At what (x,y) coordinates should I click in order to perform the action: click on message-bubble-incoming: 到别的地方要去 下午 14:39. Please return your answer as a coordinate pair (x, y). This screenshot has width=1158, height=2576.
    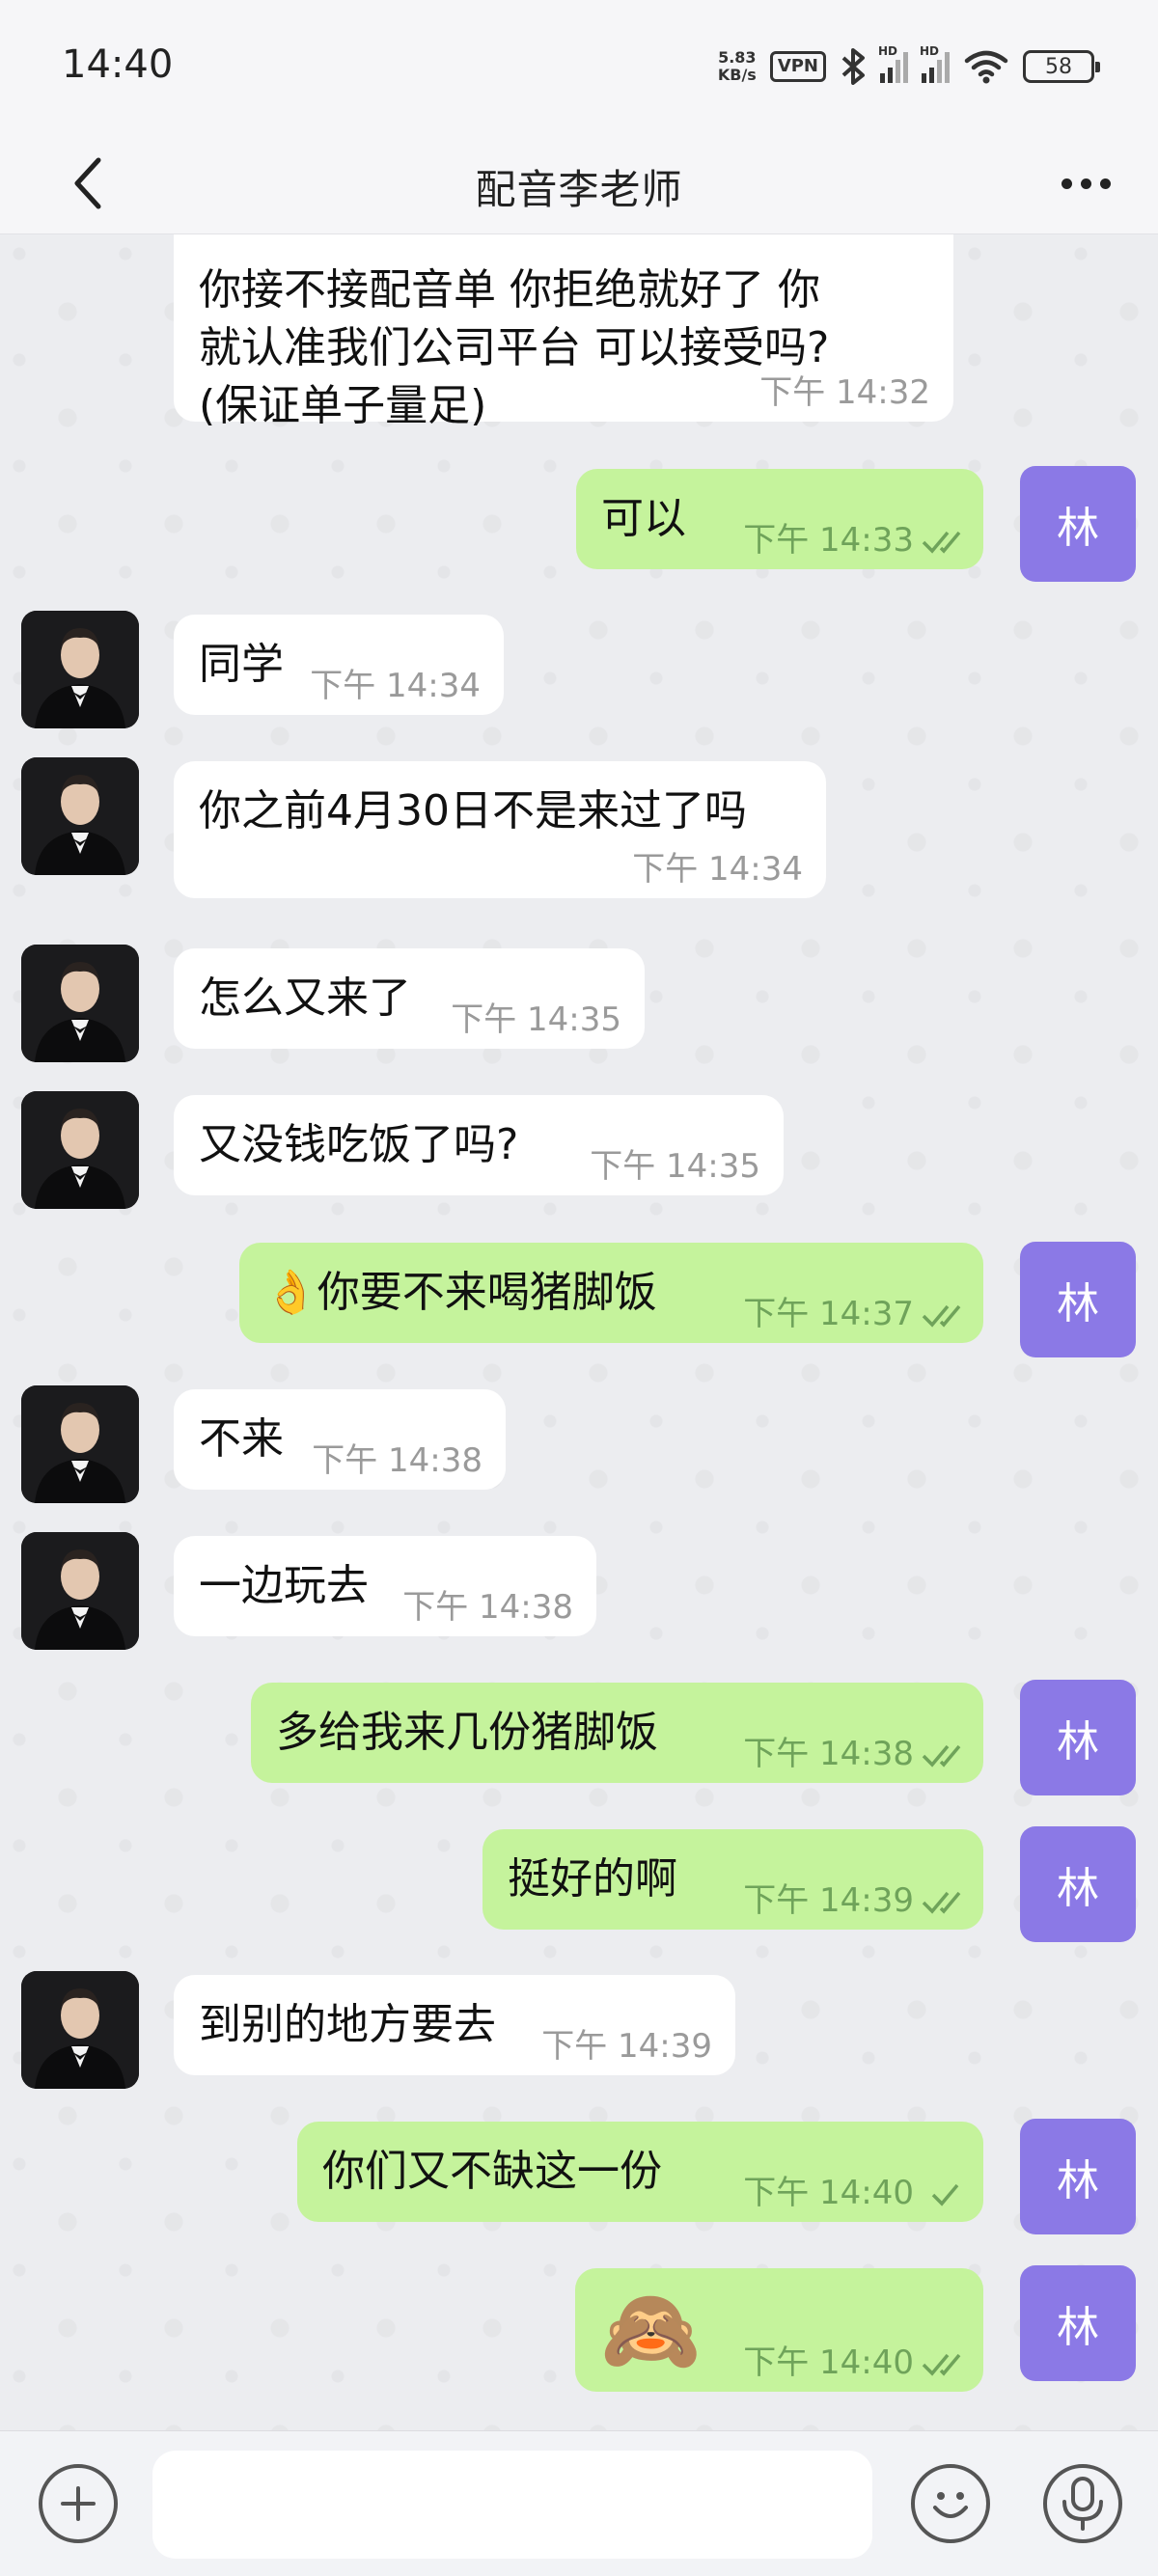
    Looking at the image, I should click on (454, 2025).